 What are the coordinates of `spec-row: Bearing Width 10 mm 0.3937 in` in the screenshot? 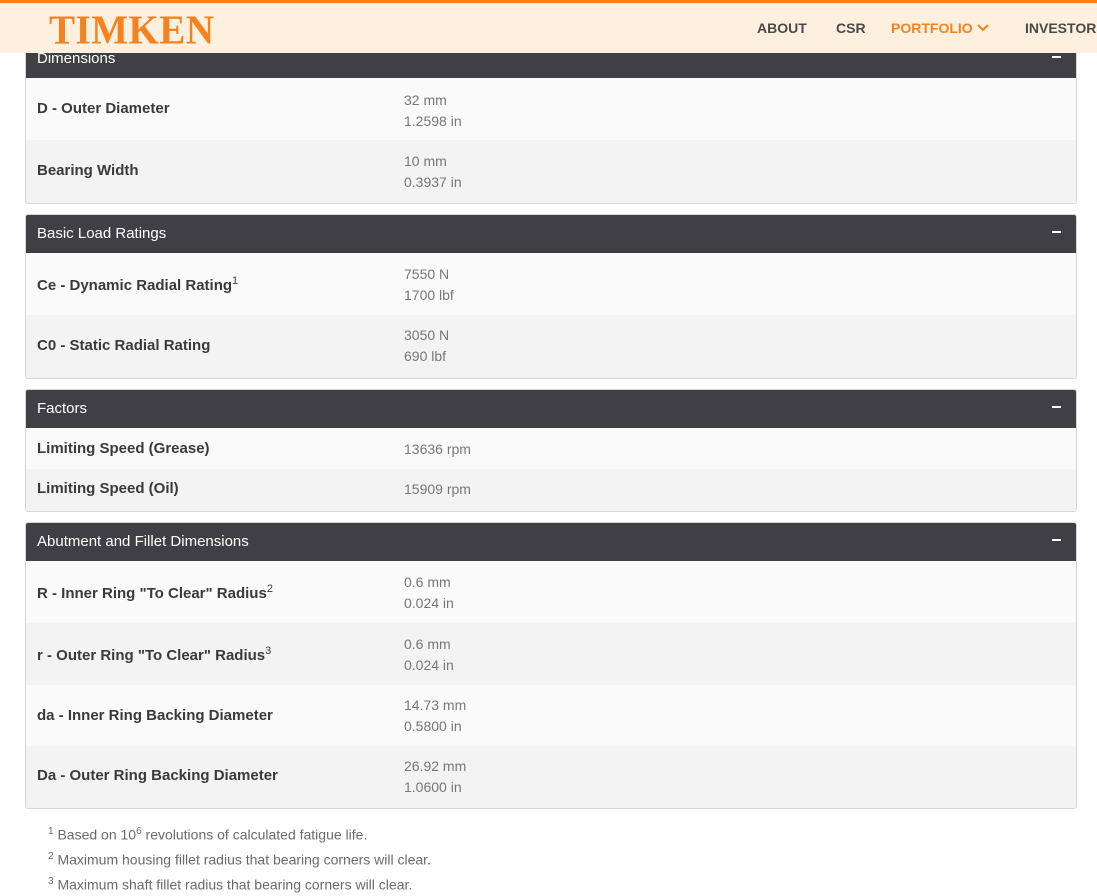 It's located at (551, 171).